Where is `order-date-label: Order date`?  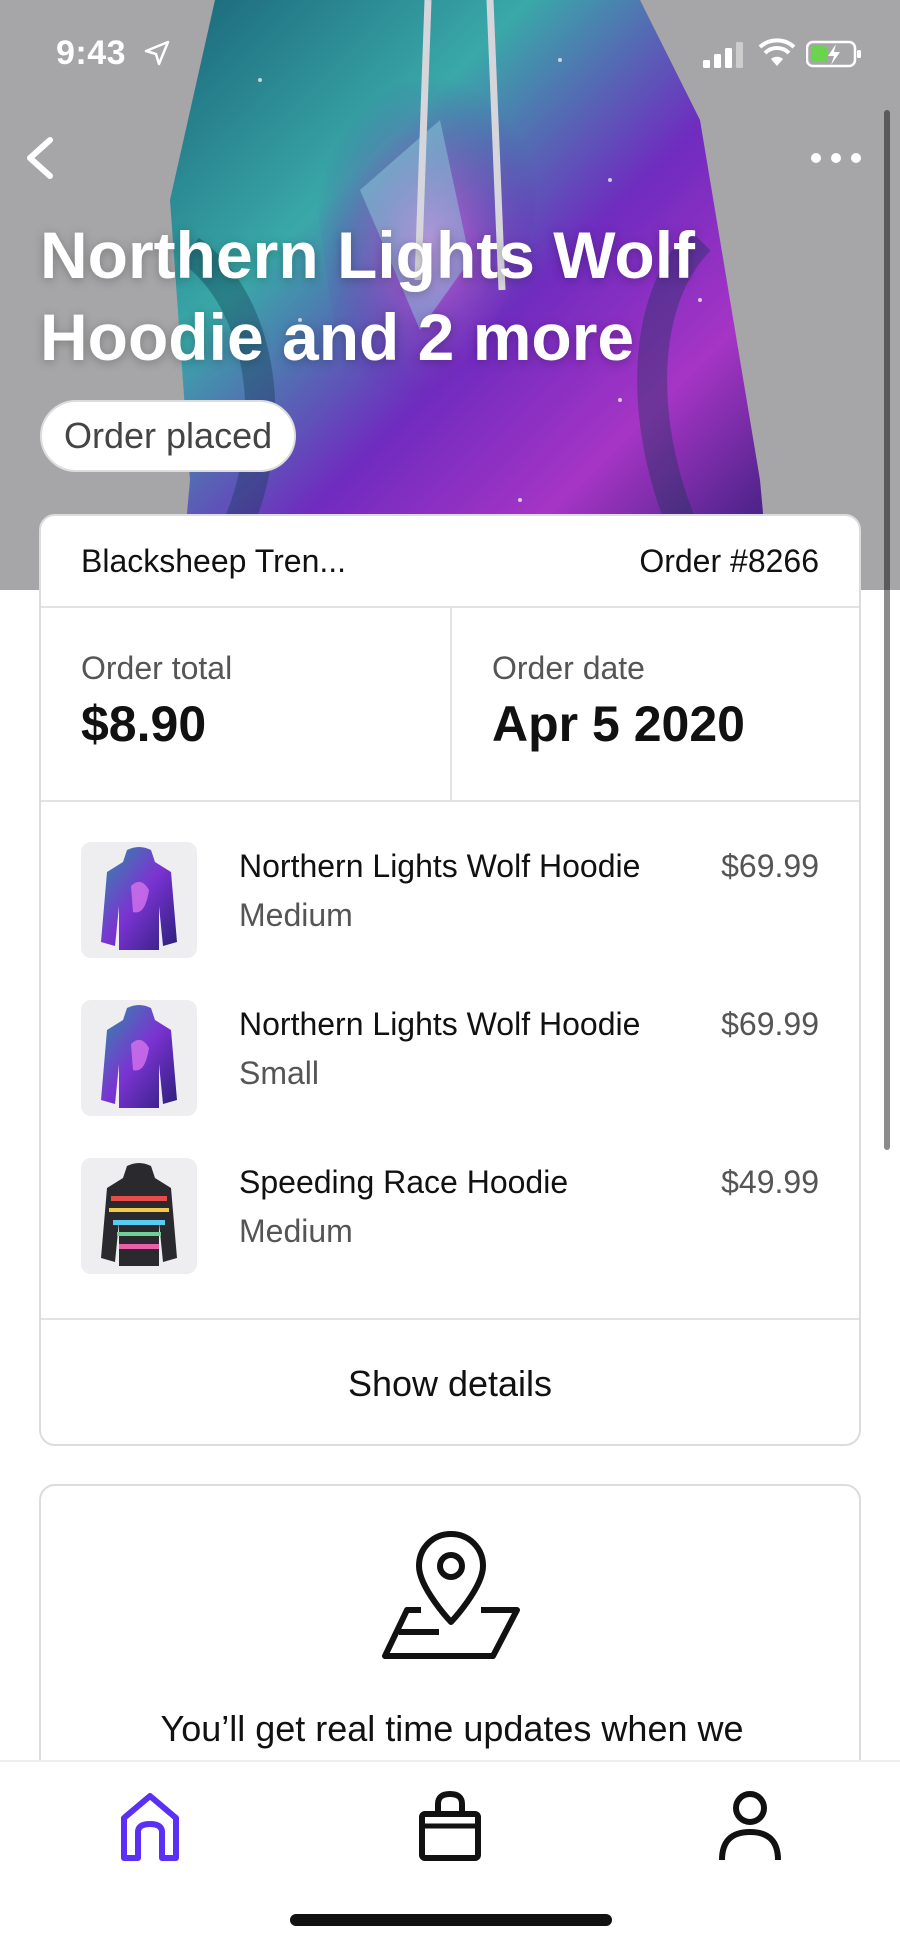
order-date-label: Order date is located at coordinates (568, 668).